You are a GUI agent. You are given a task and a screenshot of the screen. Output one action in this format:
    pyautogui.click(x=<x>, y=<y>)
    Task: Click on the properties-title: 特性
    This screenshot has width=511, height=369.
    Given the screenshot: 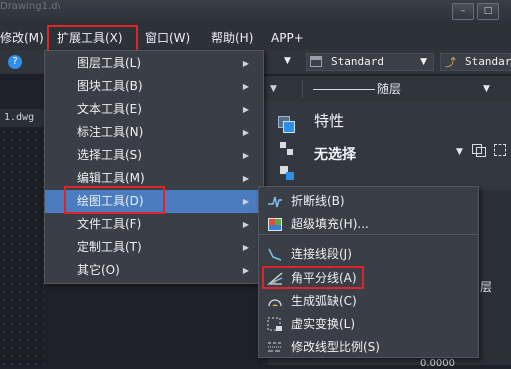 What is the action you would take?
    pyautogui.click(x=329, y=121)
    